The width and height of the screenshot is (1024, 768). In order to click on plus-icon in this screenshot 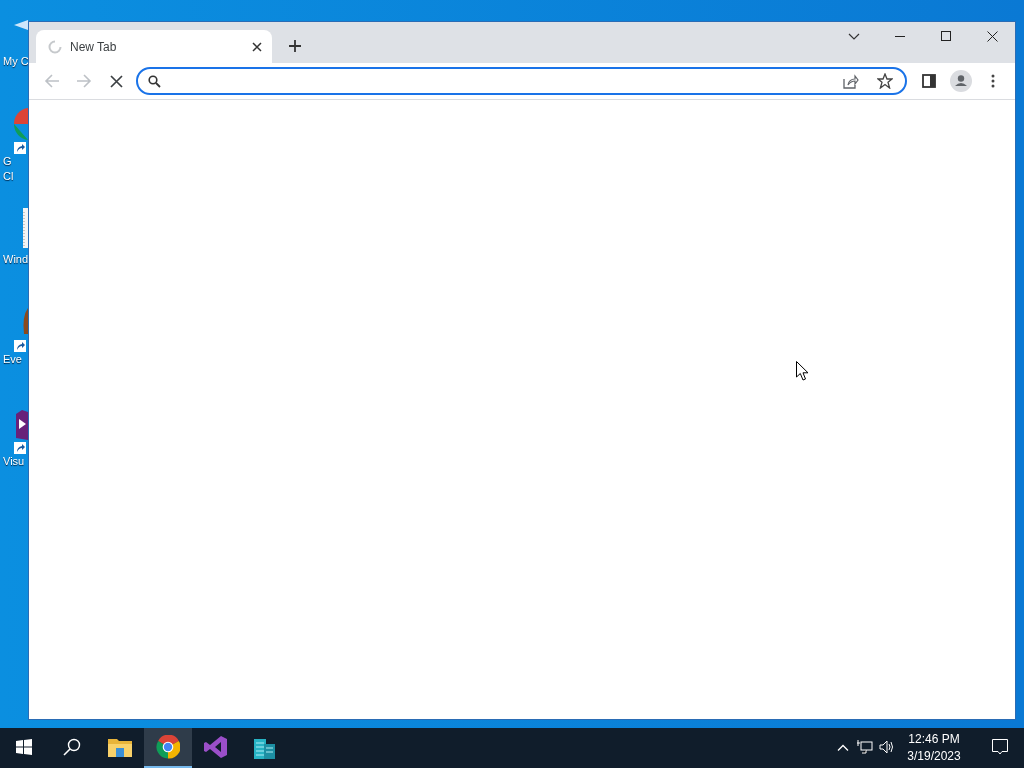, I will do `click(295, 46)`.